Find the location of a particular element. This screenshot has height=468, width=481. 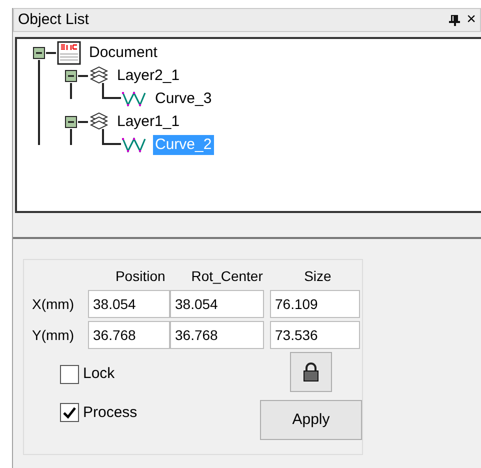

input-field: 76.109 is located at coordinates (315, 304).